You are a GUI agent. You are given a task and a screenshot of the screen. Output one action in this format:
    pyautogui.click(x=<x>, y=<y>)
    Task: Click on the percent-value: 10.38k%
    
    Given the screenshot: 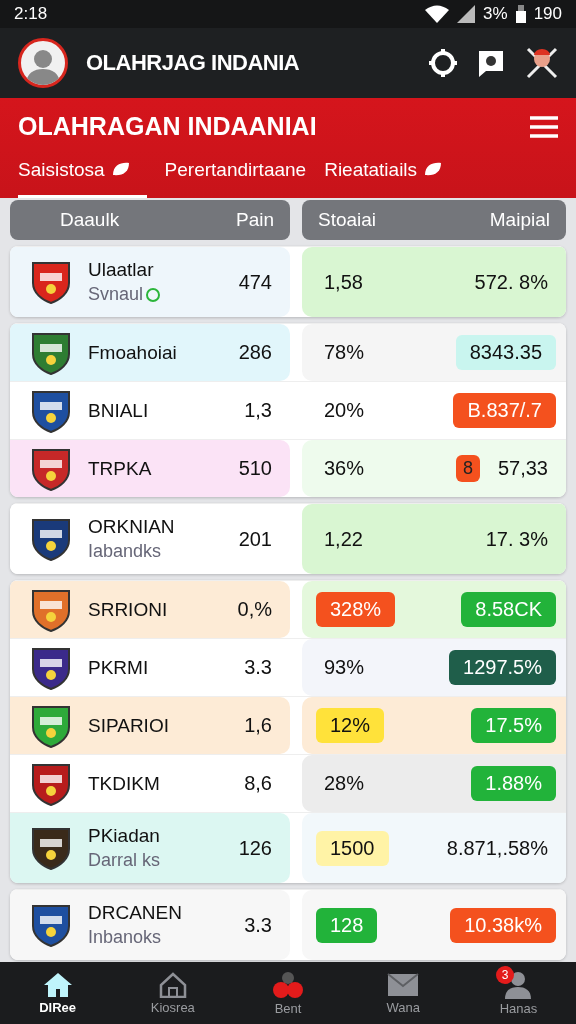 What is the action you would take?
    pyautogui.click(x=503, y=925)
    